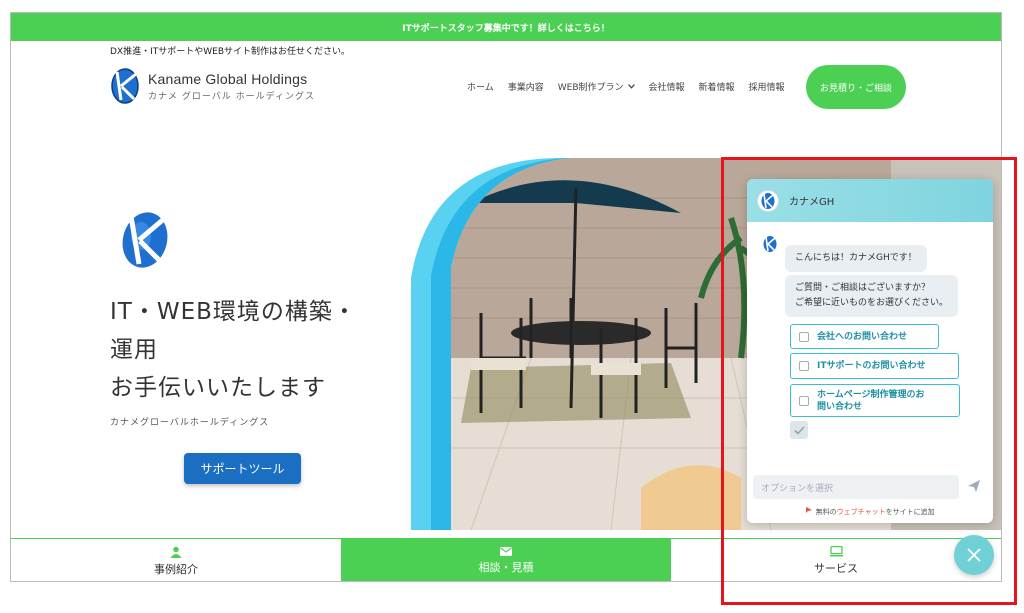 The width and height of the screenshot is (1024, 613). What do you see at coordinates (125, 86) in the screenshot?
I see `logo-mark-icon` at bounding box center [125, 86].